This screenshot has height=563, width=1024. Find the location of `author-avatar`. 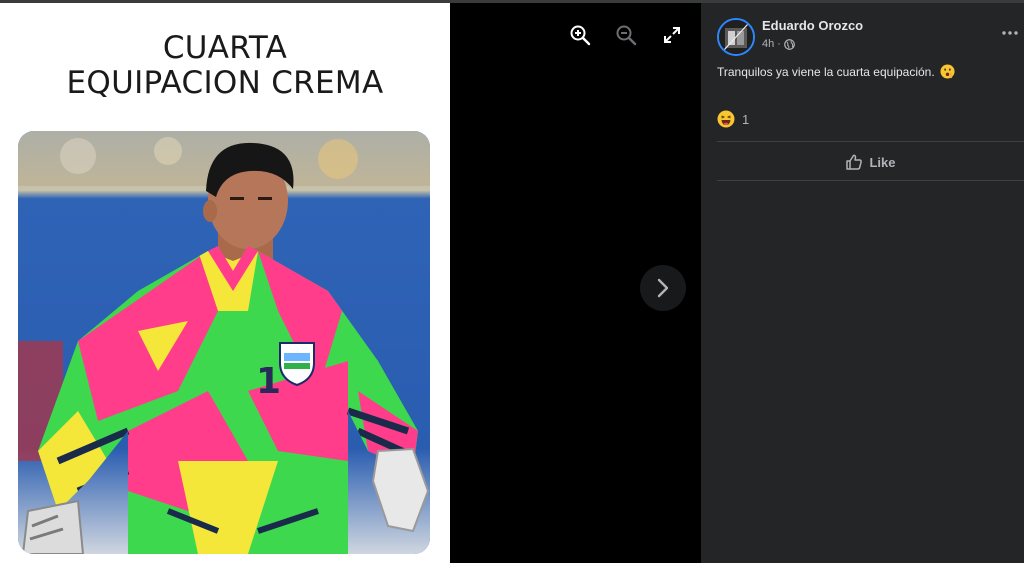

author-avatar is located at coordinates (736, 37).